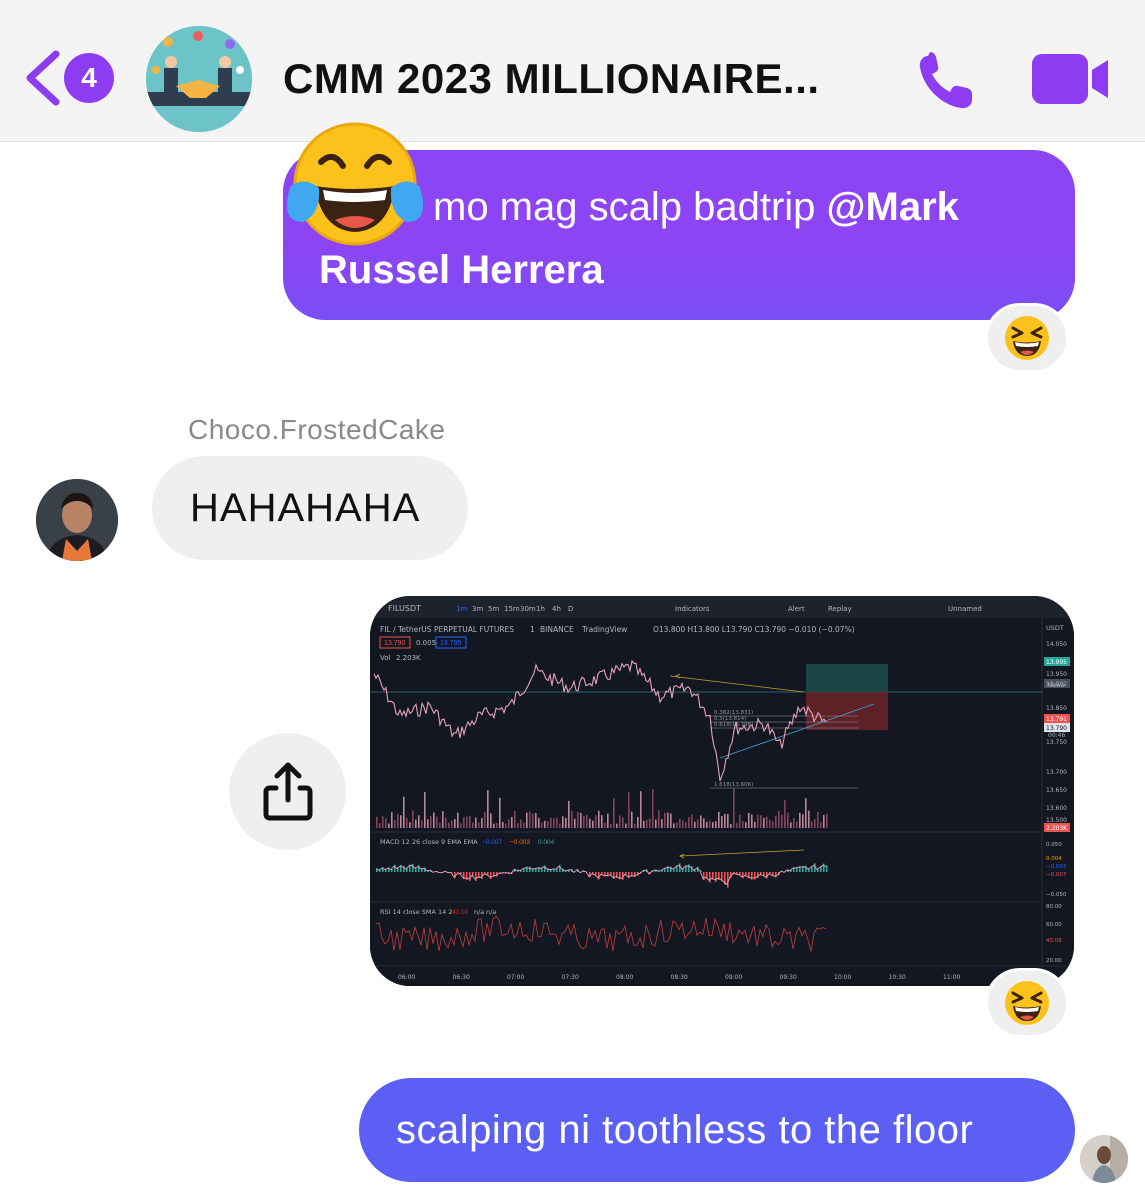  Describe the element at coordinates (1056, 644) in the screenshot. I see `price-axis-label: 14.050` at that location.